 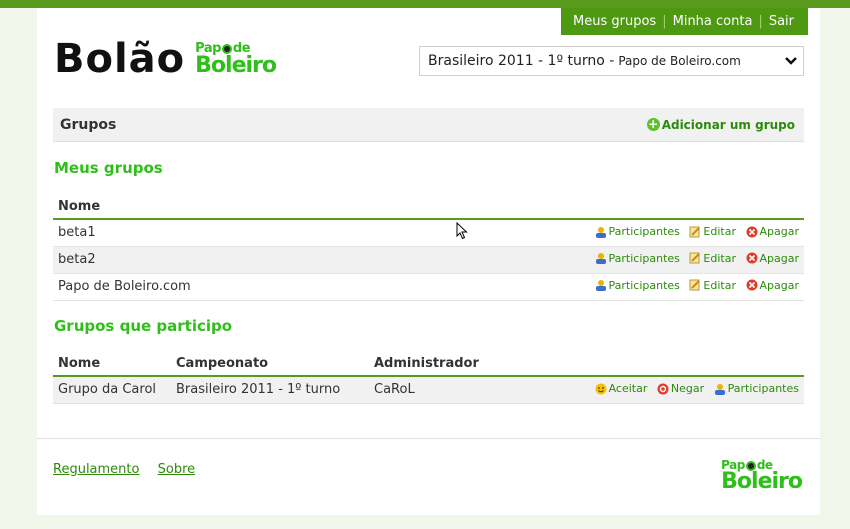 What do you see at coordinates (88, 124) in the screenshot?
I see `groups-title: Grupos` at bounding box center [88, 124].